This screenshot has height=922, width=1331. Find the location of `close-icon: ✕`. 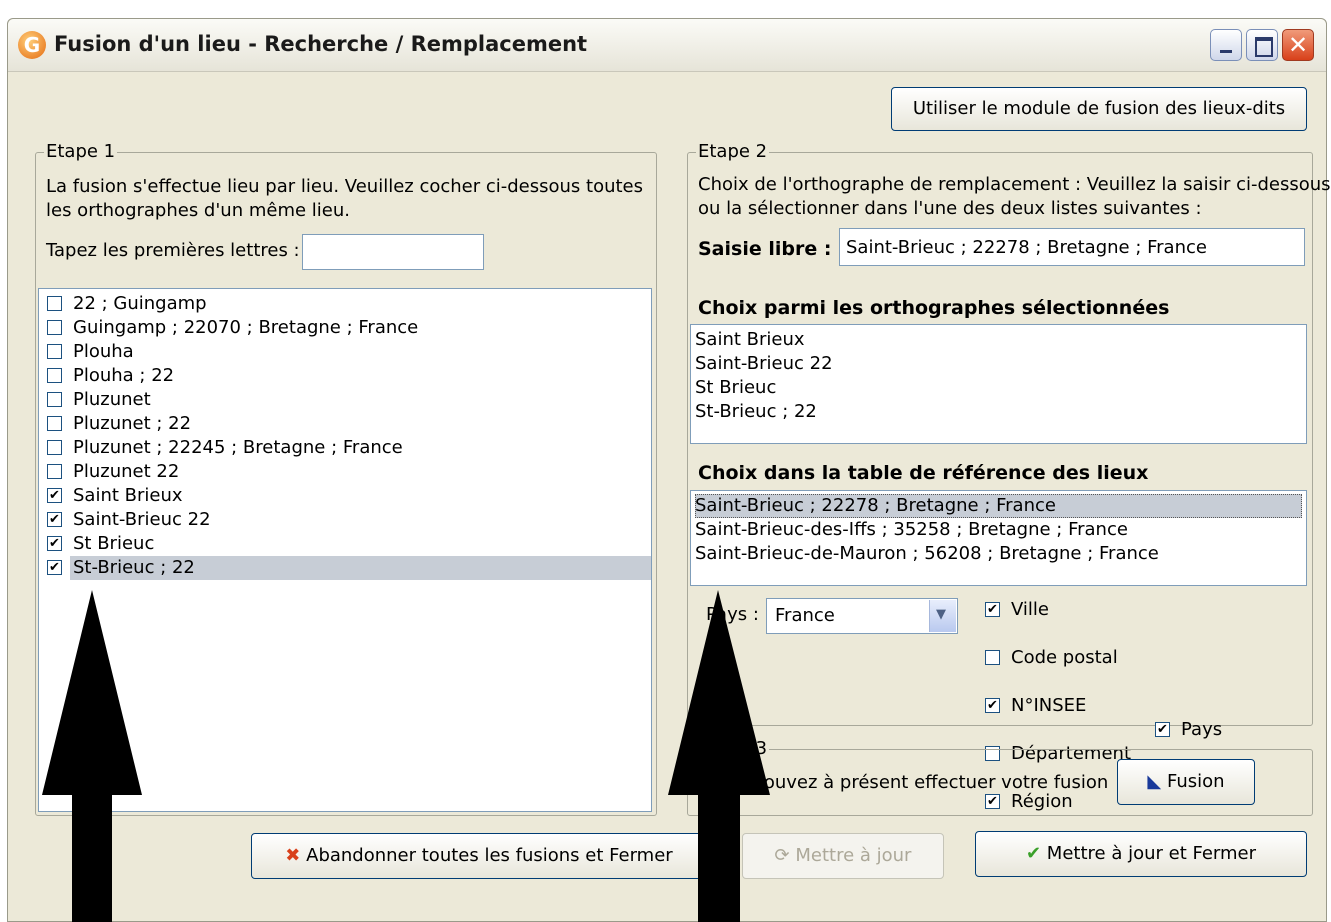

close-icon: ✕ is located at coordinates (1298, 45).